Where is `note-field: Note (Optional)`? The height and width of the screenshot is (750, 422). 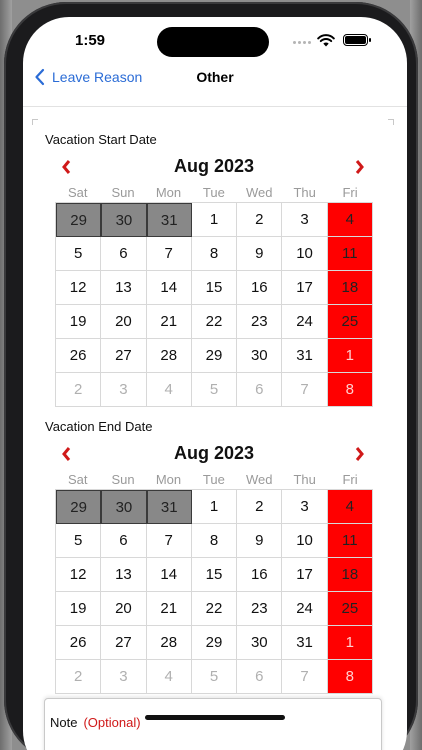
note-field: Note (Optional) is located at coordinates (213, 724).